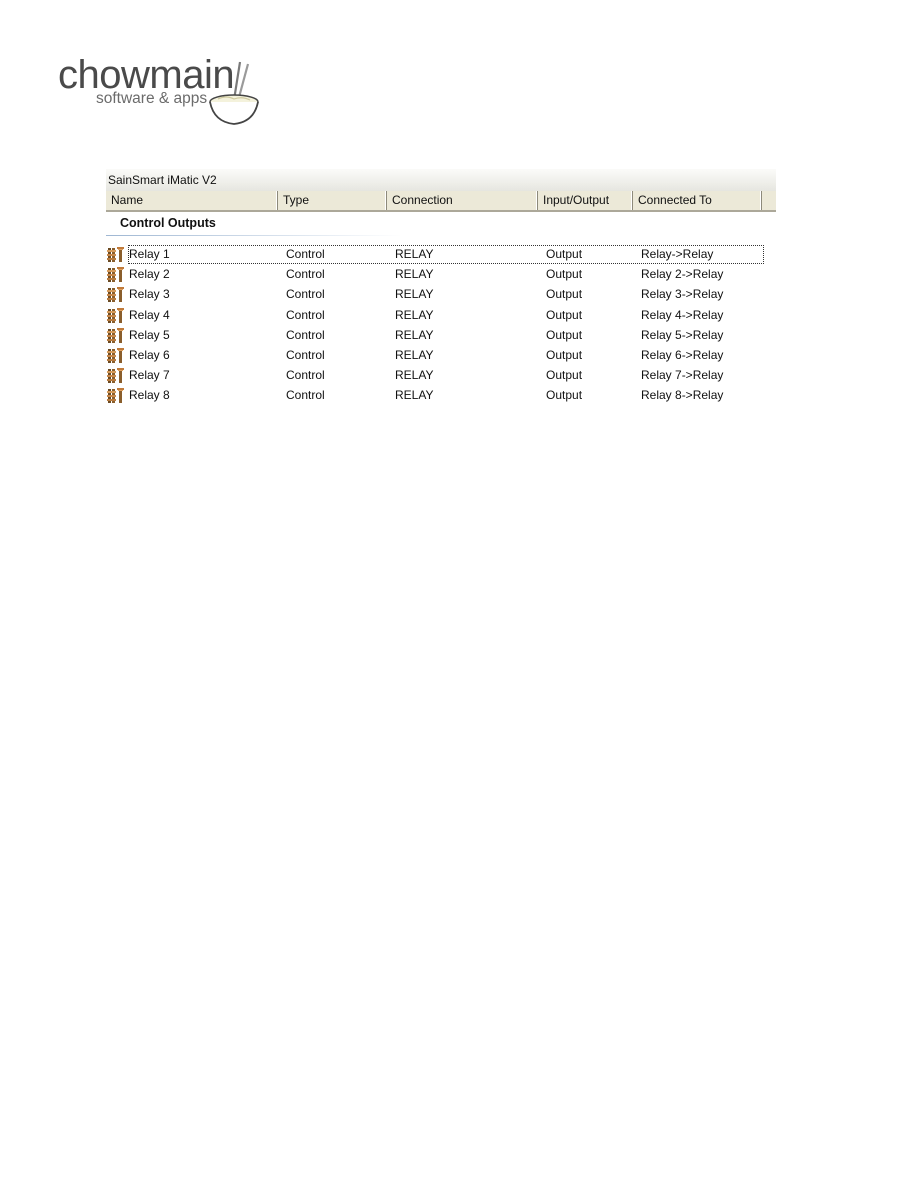  I want to click on column-header-filler, so click(769, 200).